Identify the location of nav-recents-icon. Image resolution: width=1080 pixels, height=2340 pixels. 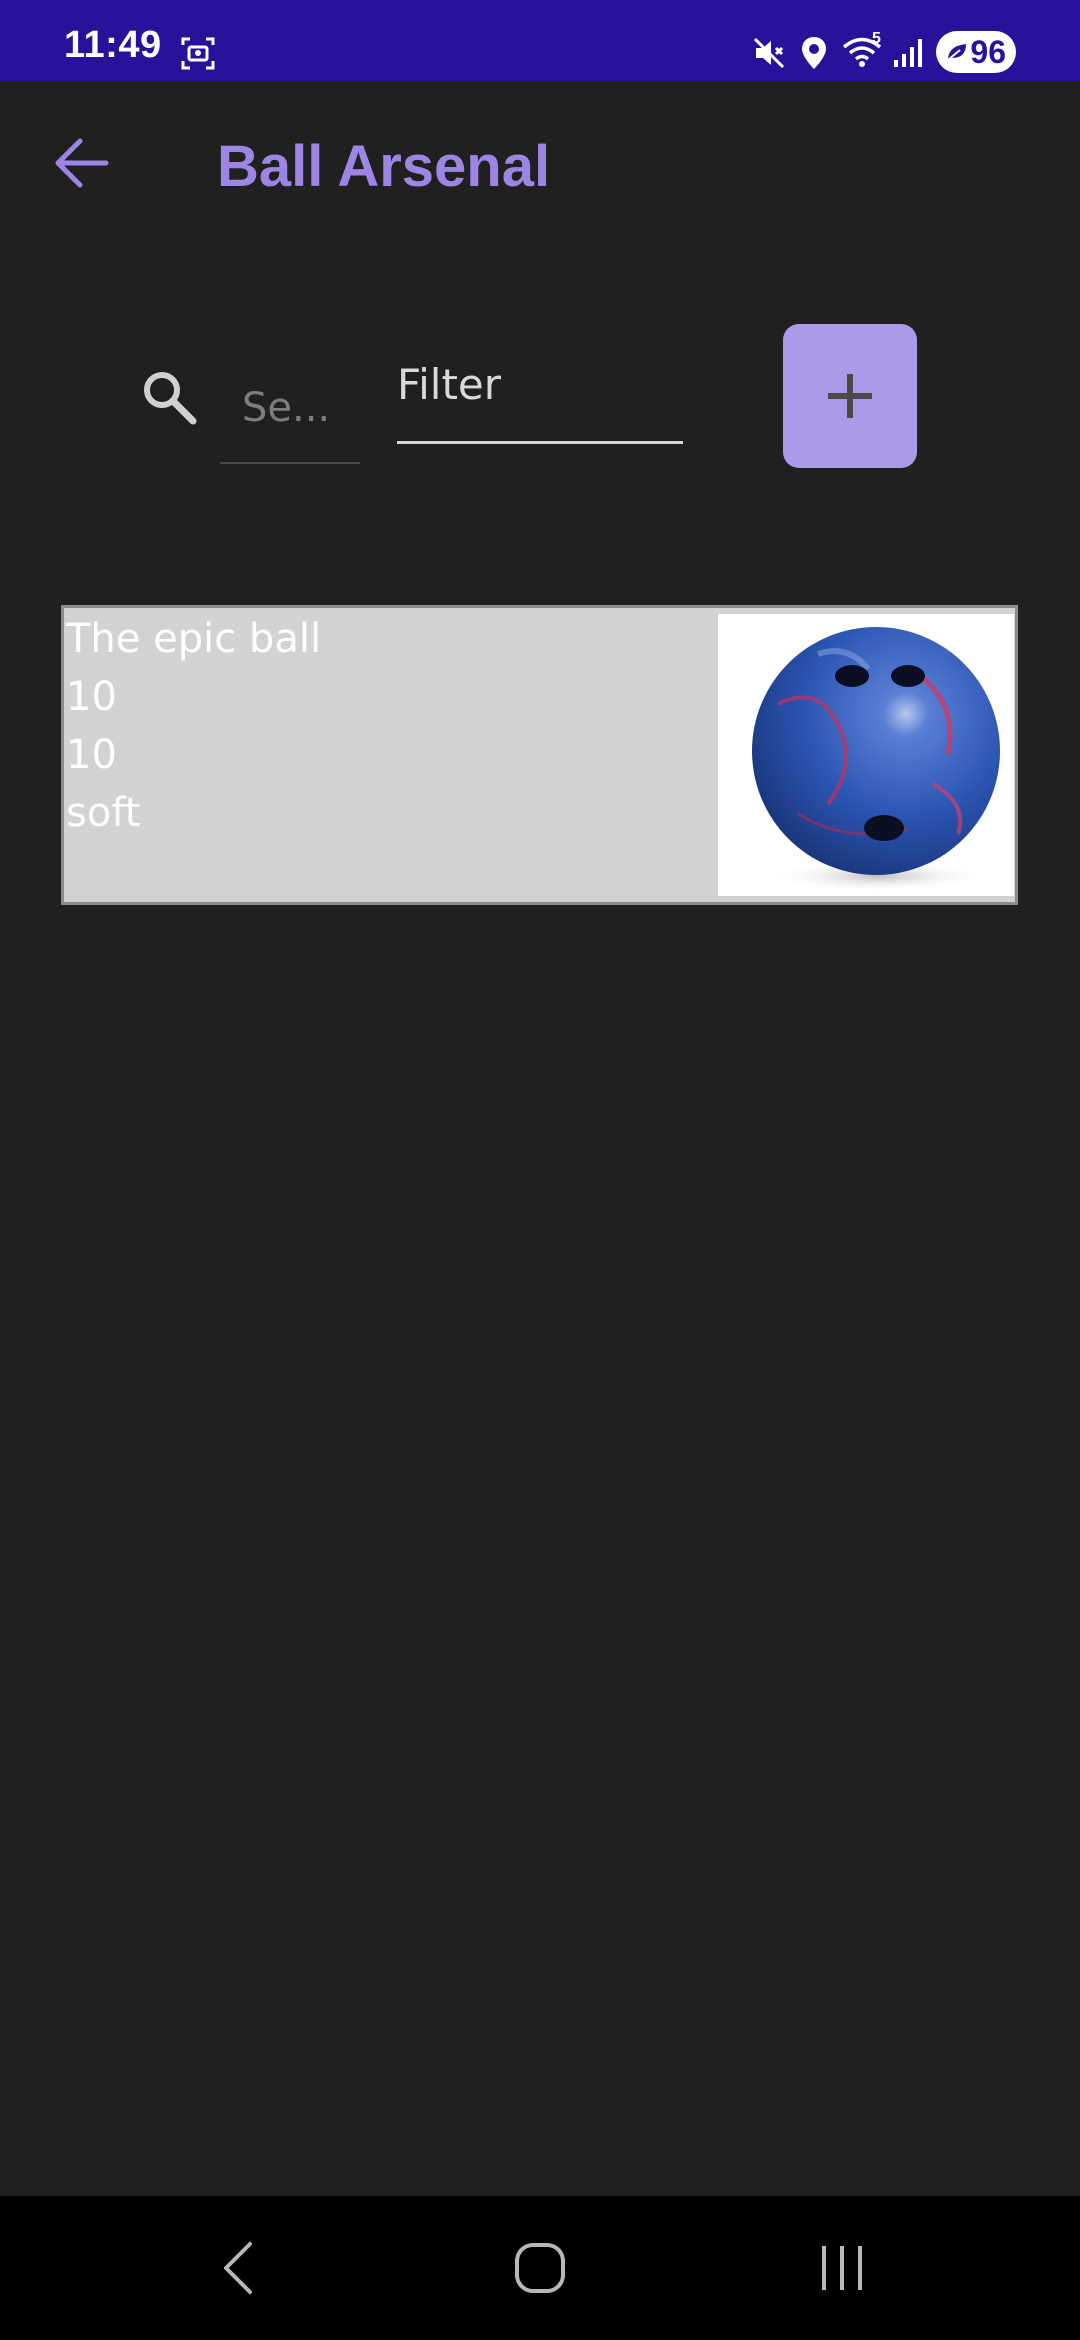
(842, 2268).